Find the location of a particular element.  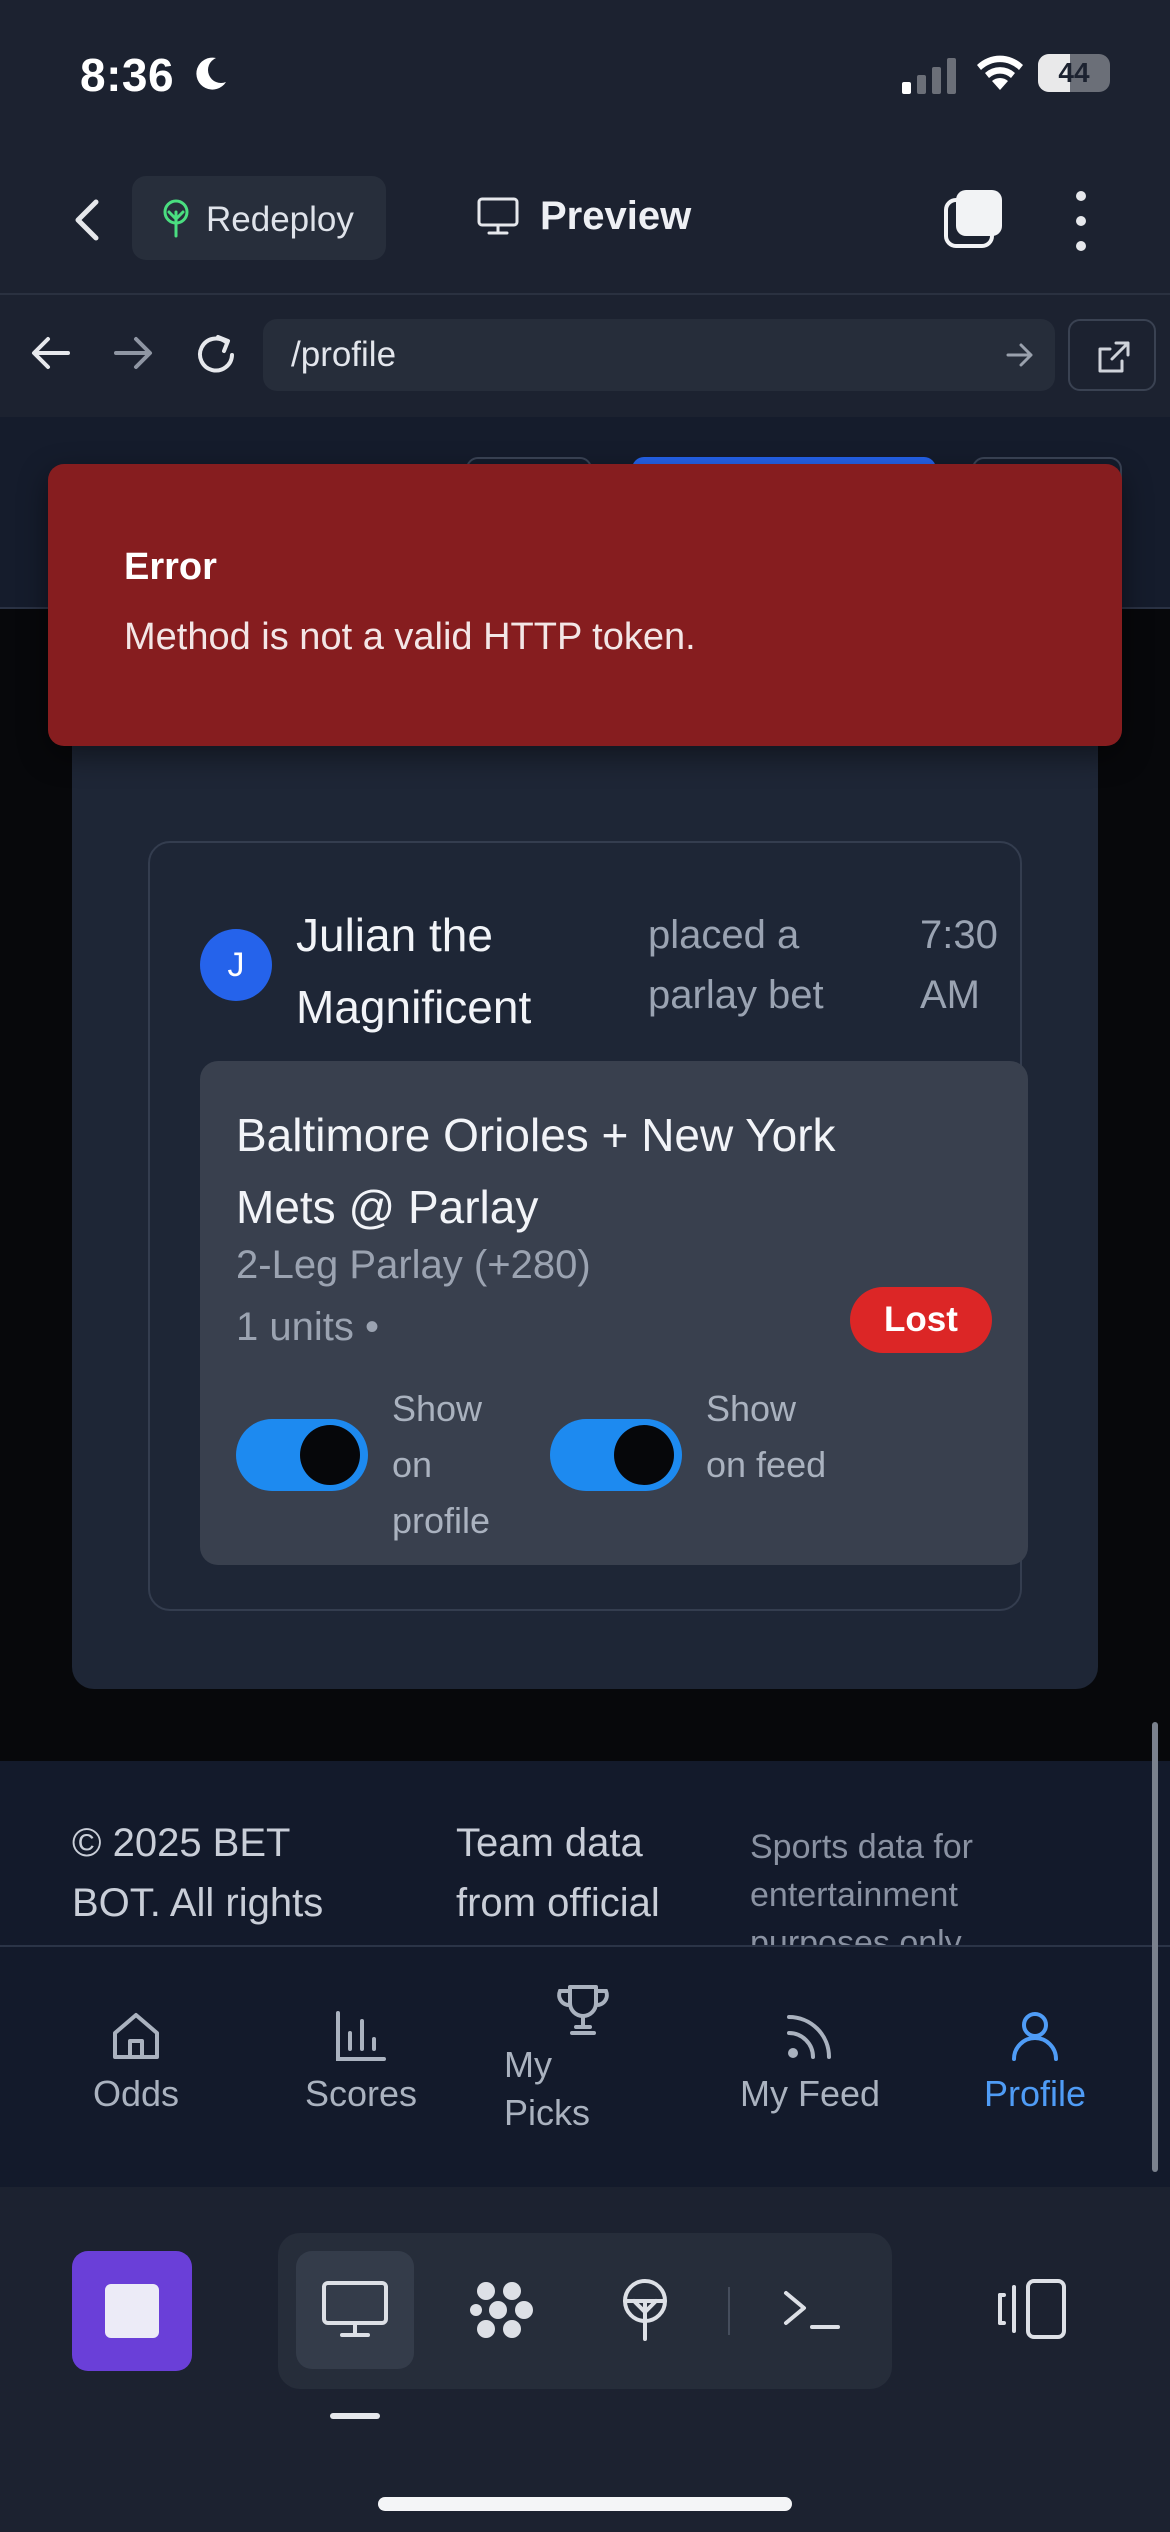

bet-subtitle: 2-Leg Parlay (+280) is located at coordinates (413, 1265).